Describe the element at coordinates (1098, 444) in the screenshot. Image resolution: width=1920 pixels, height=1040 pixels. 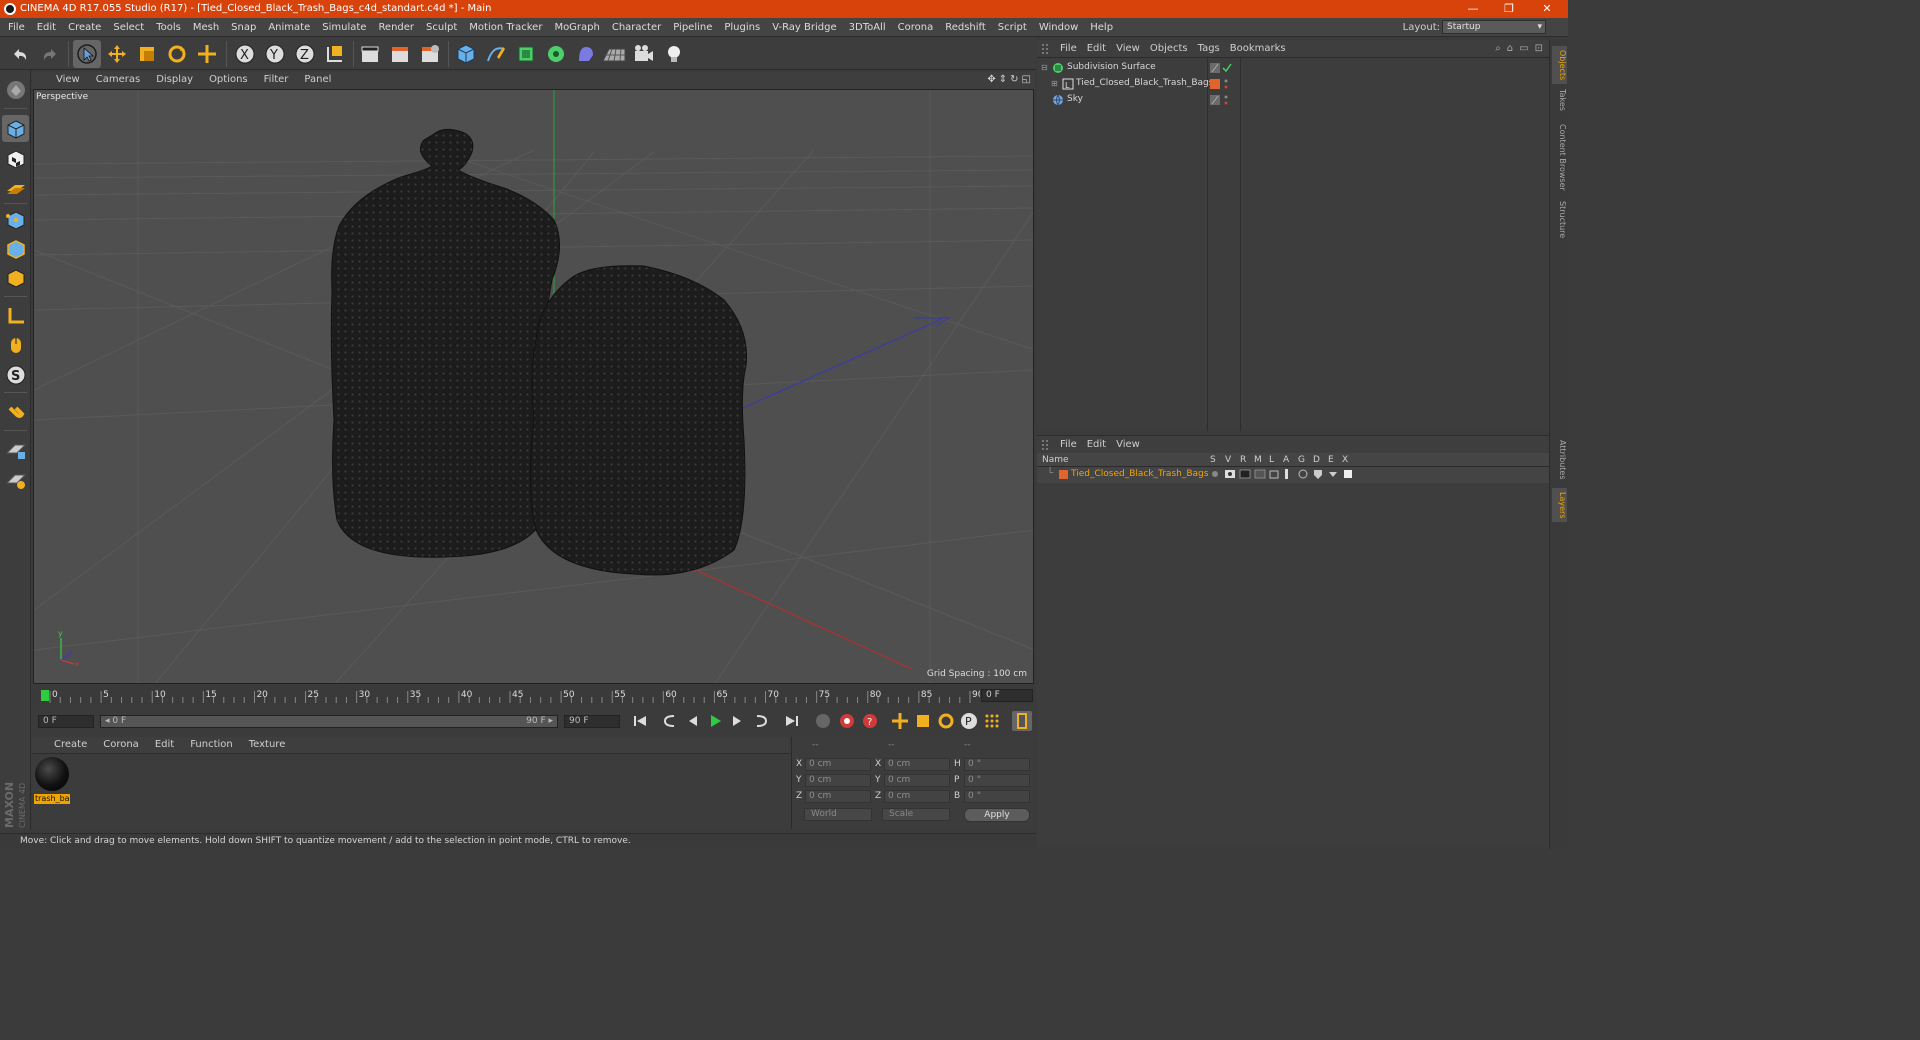
I see `layer-menu-edit: Edit` at that location.